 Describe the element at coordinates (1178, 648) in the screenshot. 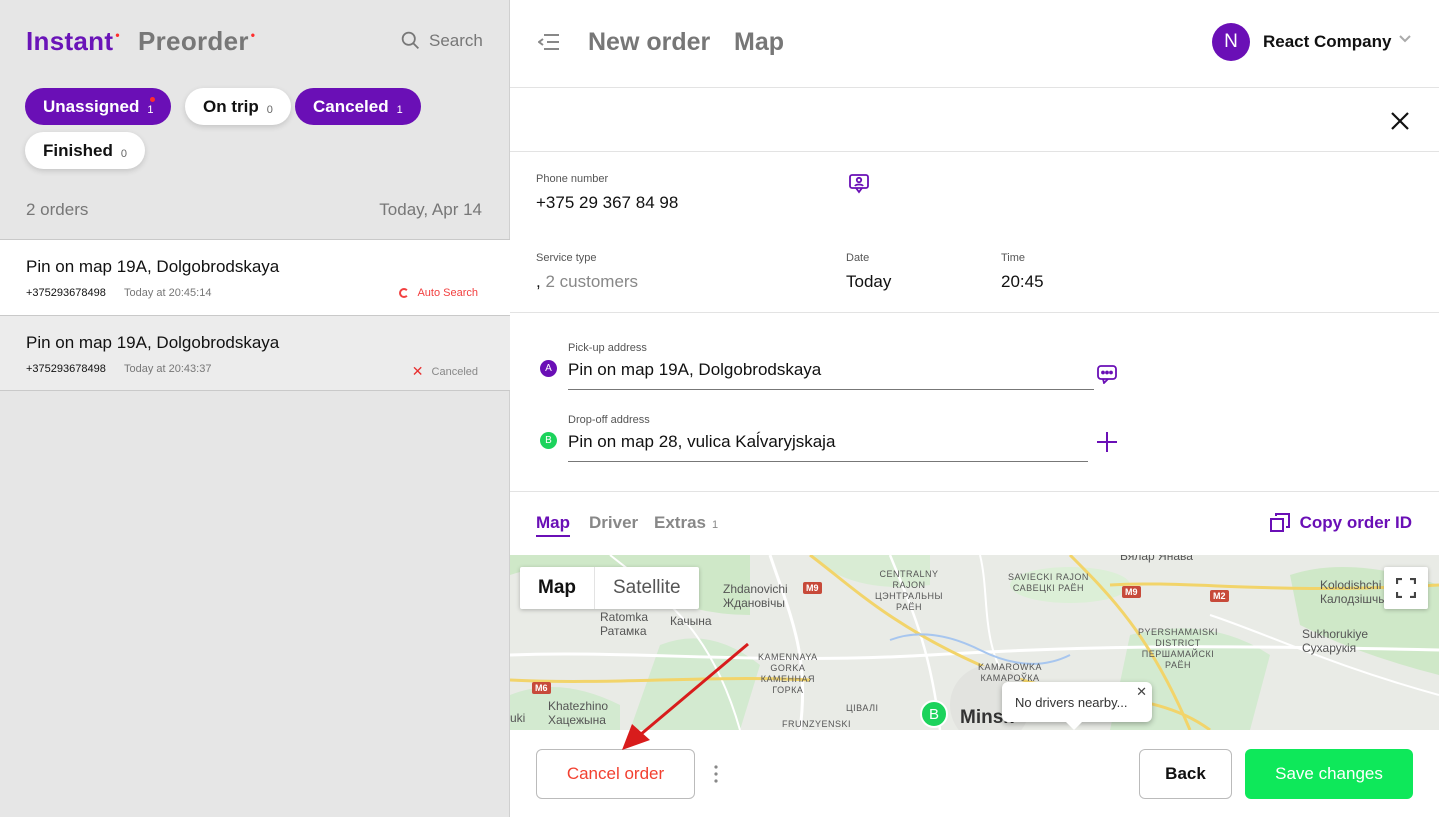

I see `map-label: PYERSHAMAISKI DISTRICT ПЕРШАМАЙСКІ РАЁН` at that location.